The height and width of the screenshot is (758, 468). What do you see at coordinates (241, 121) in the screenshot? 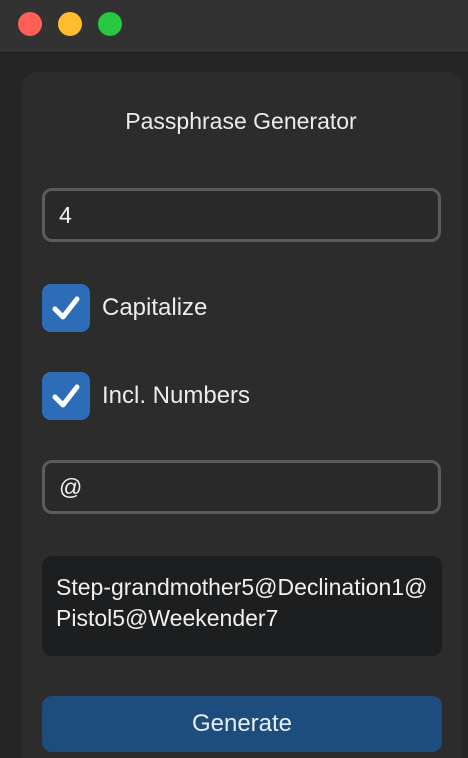
I see `page-title: Passphrase Generator` at bounding box center [241, 121].